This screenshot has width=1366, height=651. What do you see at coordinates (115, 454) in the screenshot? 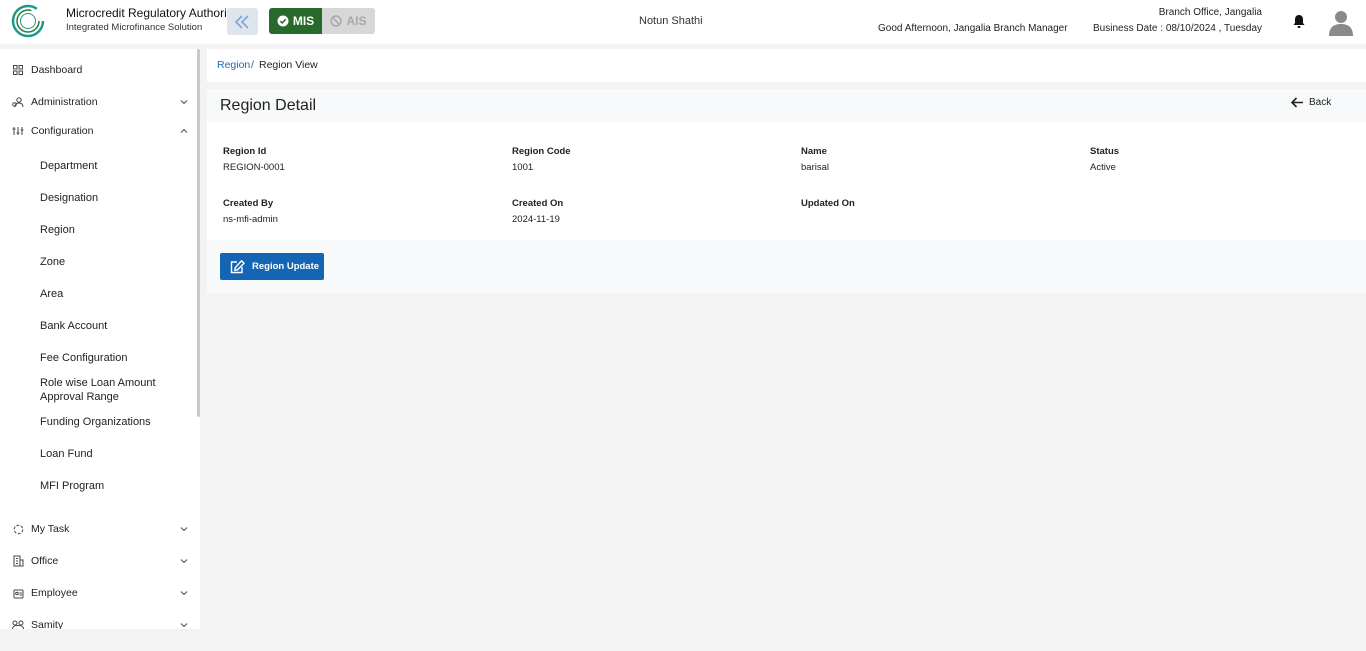
I see `sidebar-subitem-loan-fund: Loan Fund` at bounding box center [115, 454].